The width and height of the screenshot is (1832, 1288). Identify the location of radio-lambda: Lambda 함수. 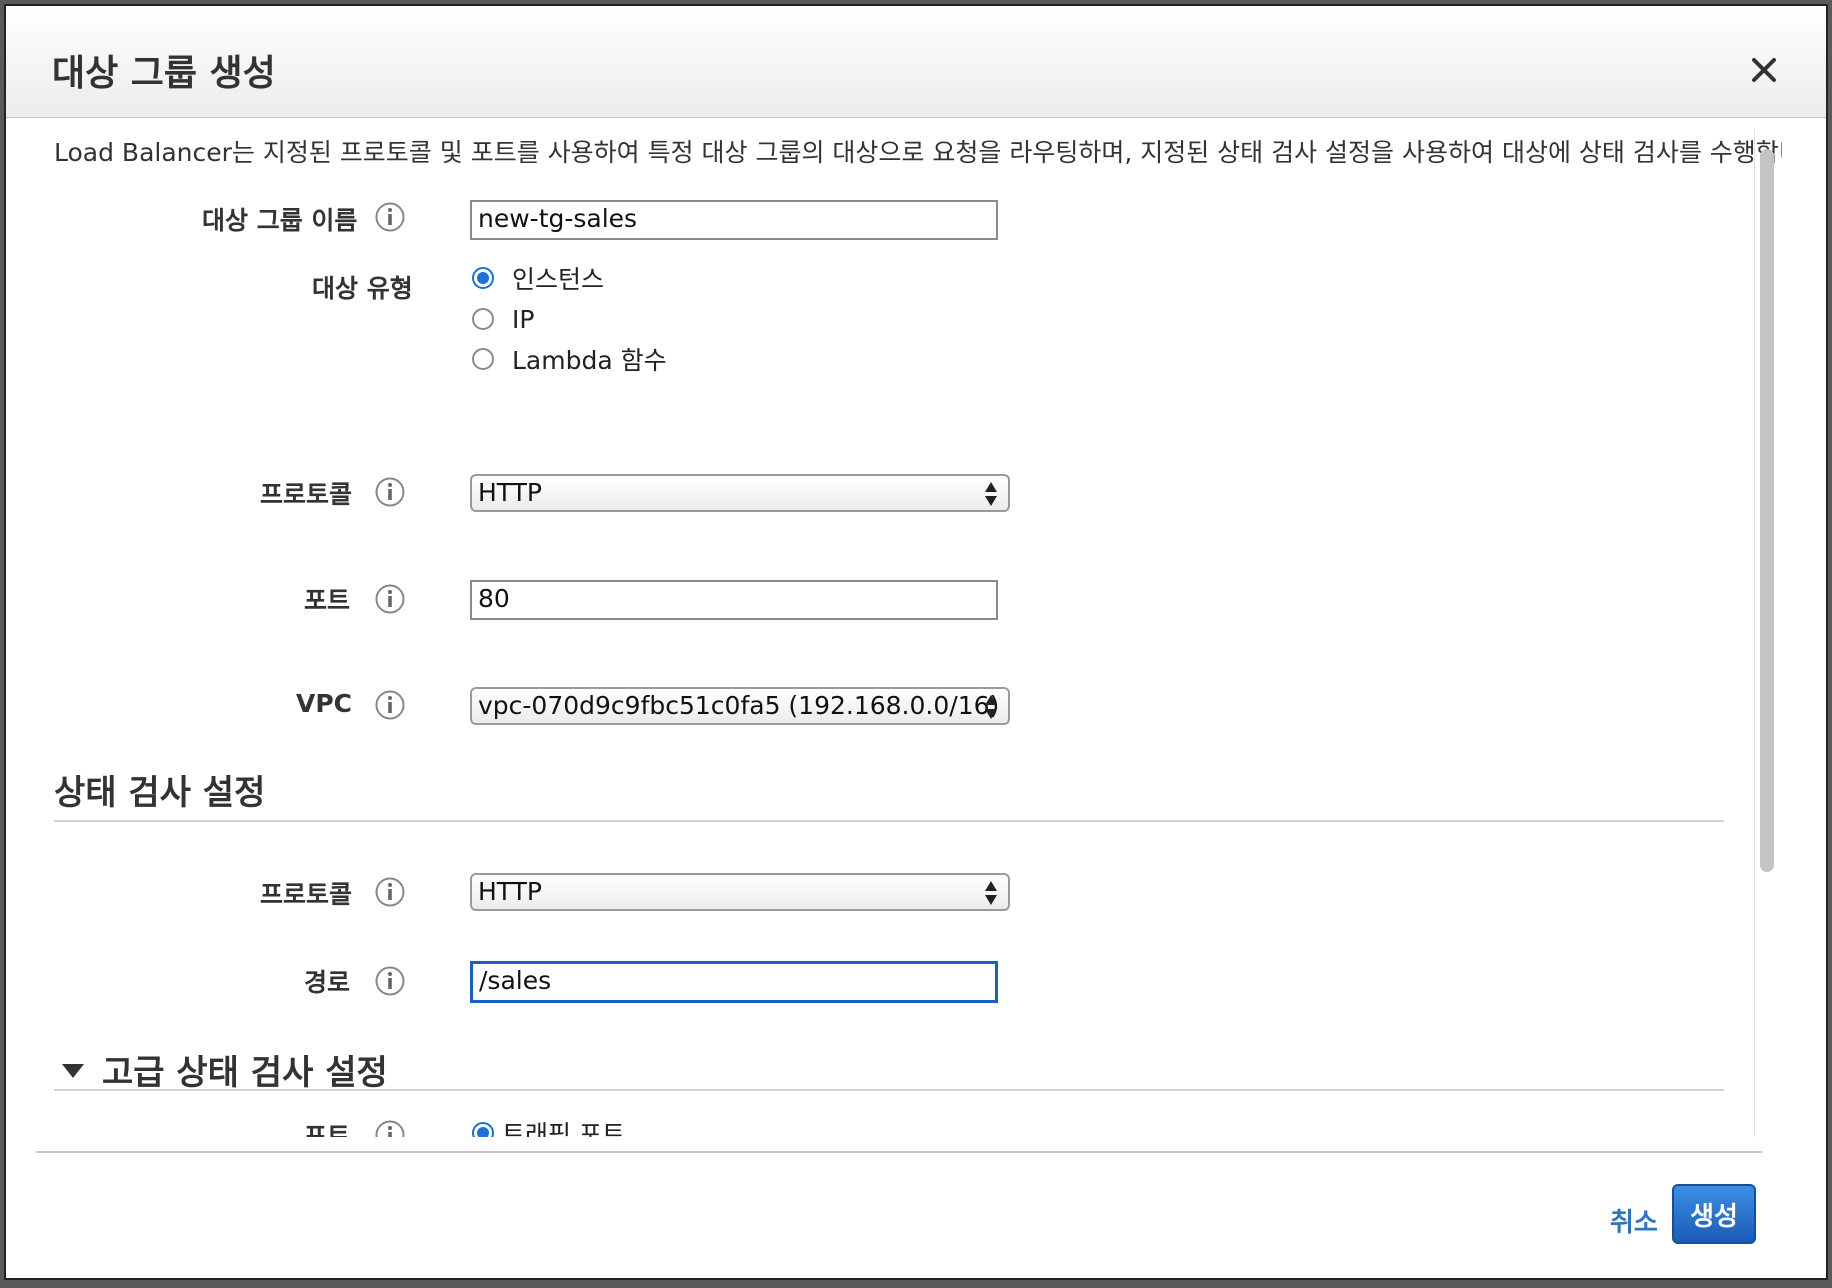
(569, 359).